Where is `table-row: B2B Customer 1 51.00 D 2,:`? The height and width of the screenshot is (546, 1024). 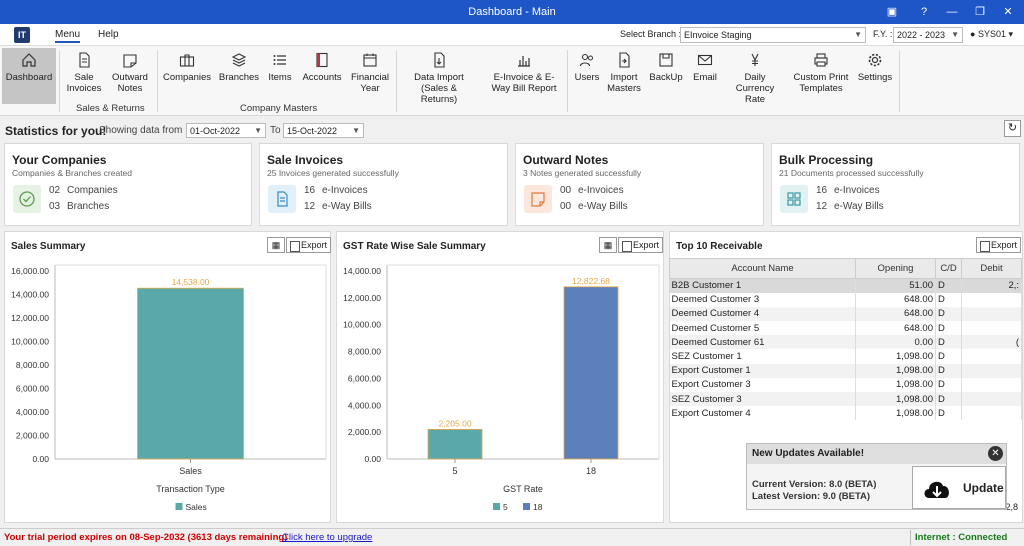
table-row: B2B Customer 1 51.00 D 2,: is located at coordinates (845, 285).